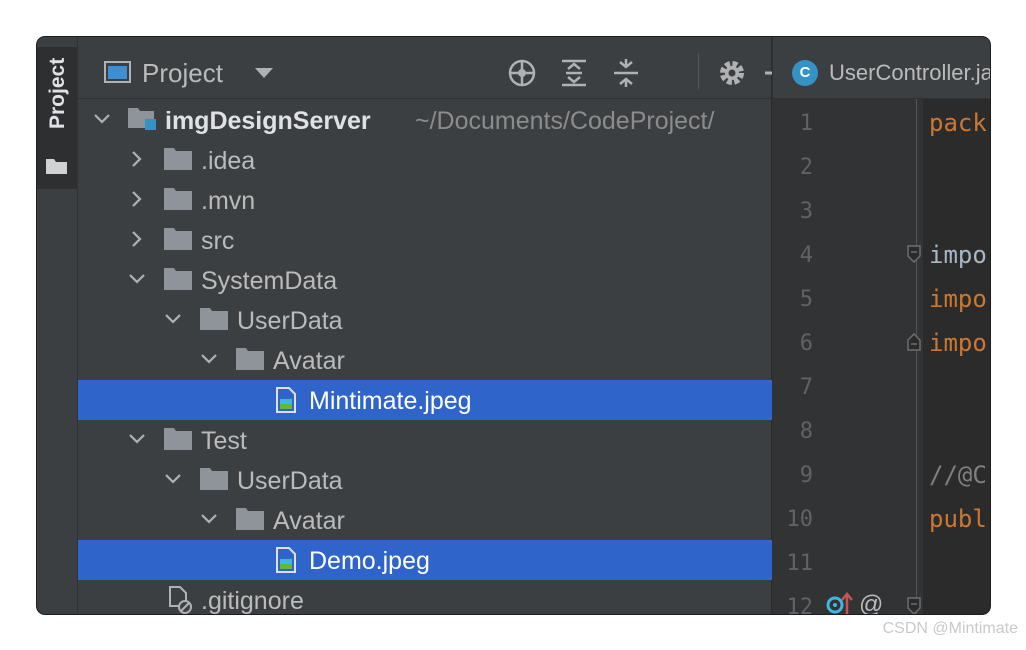  Describe the element at coordinates (909, 72) in the screenshot. I see `editor-tab-title: UserController.ja` at that location.